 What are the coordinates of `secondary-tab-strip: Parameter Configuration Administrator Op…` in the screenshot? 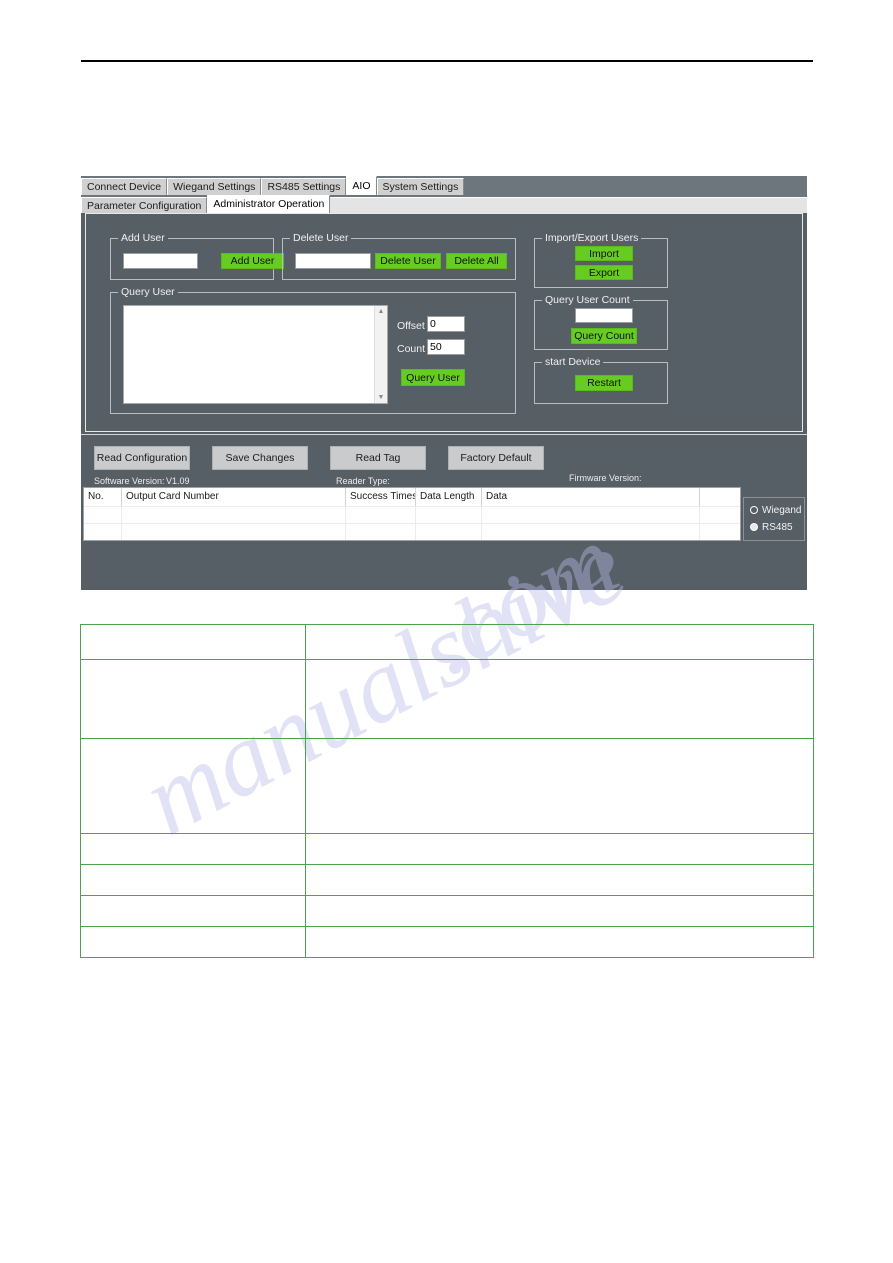 It's located at (444, 204).